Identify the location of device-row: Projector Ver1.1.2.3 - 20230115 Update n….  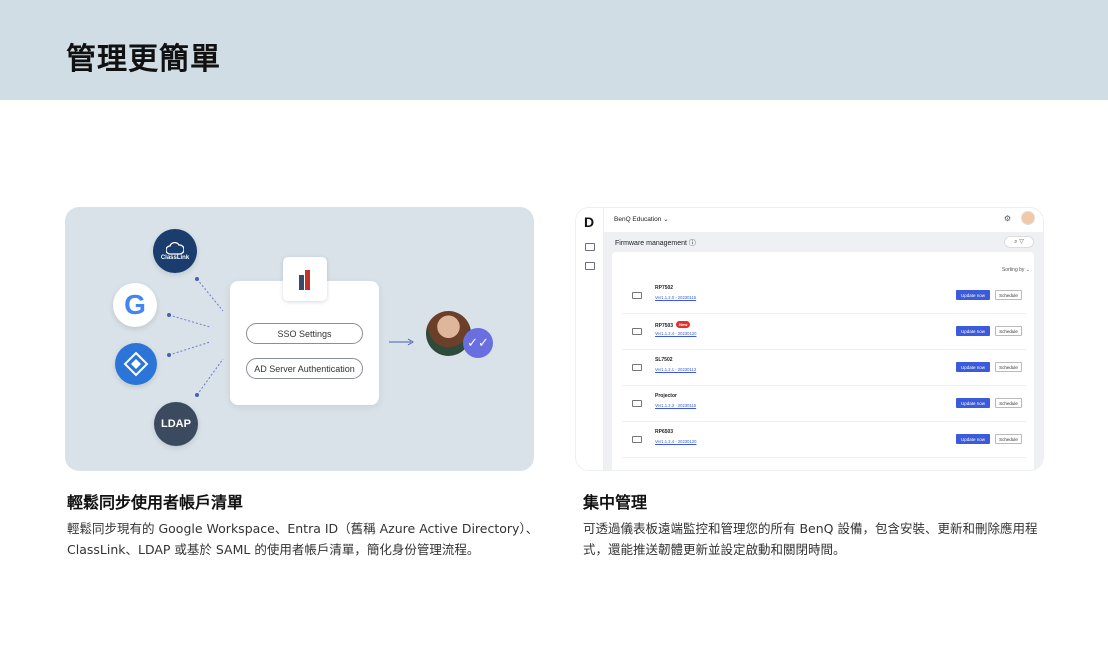
(824, 404).